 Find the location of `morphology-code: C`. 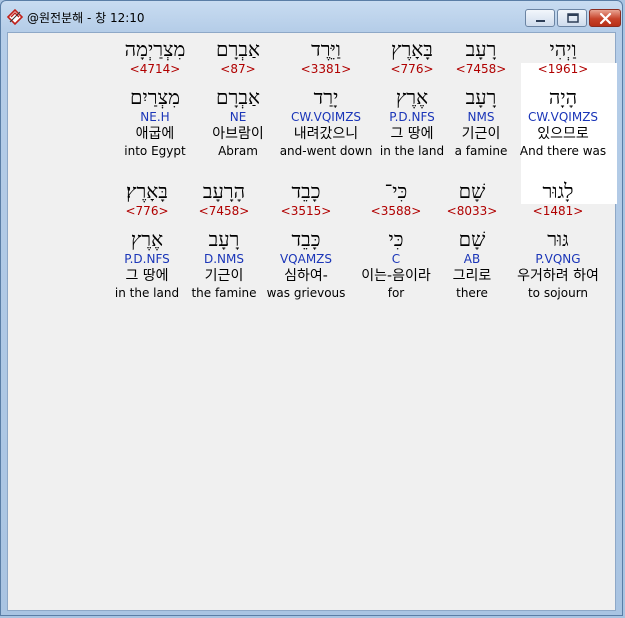

morphology-code: C is located at coordinates (396, 259).